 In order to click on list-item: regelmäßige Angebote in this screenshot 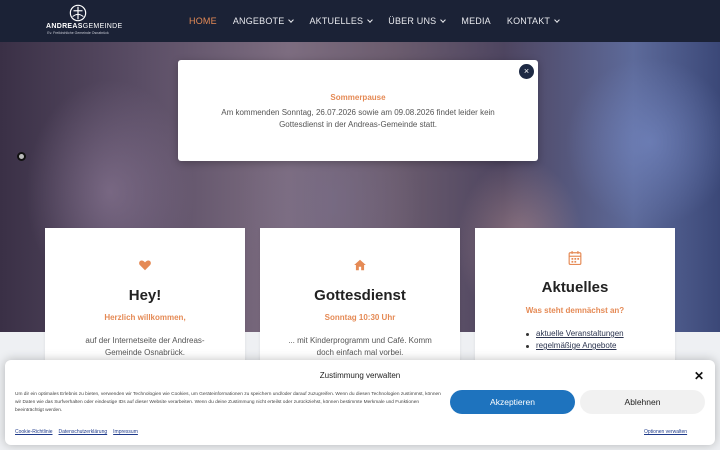, I will do `click(574, 346)`.